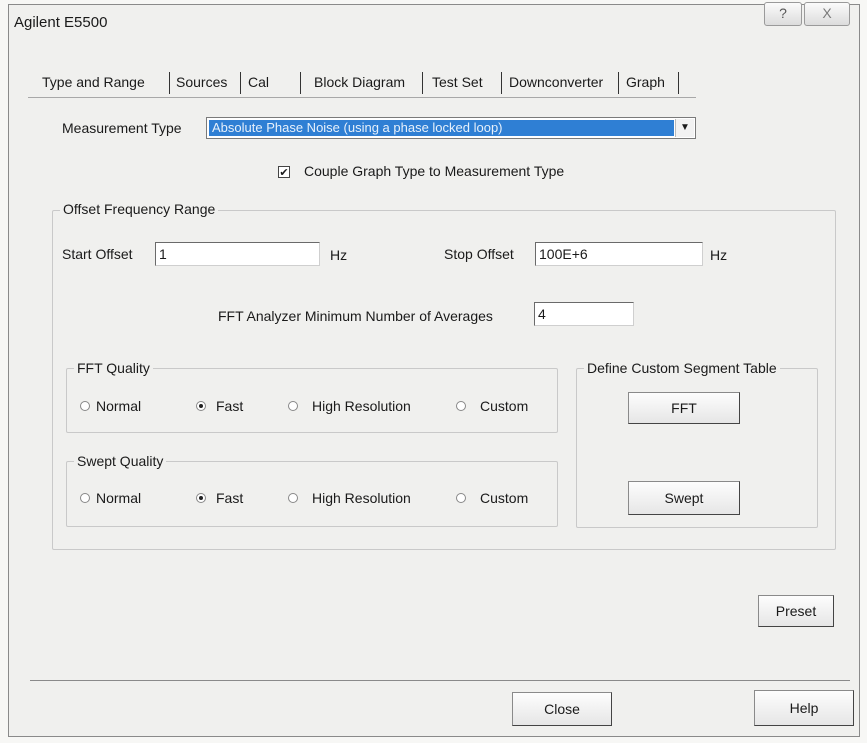  I want to click on help-title-button: ?, so click(783, 14).